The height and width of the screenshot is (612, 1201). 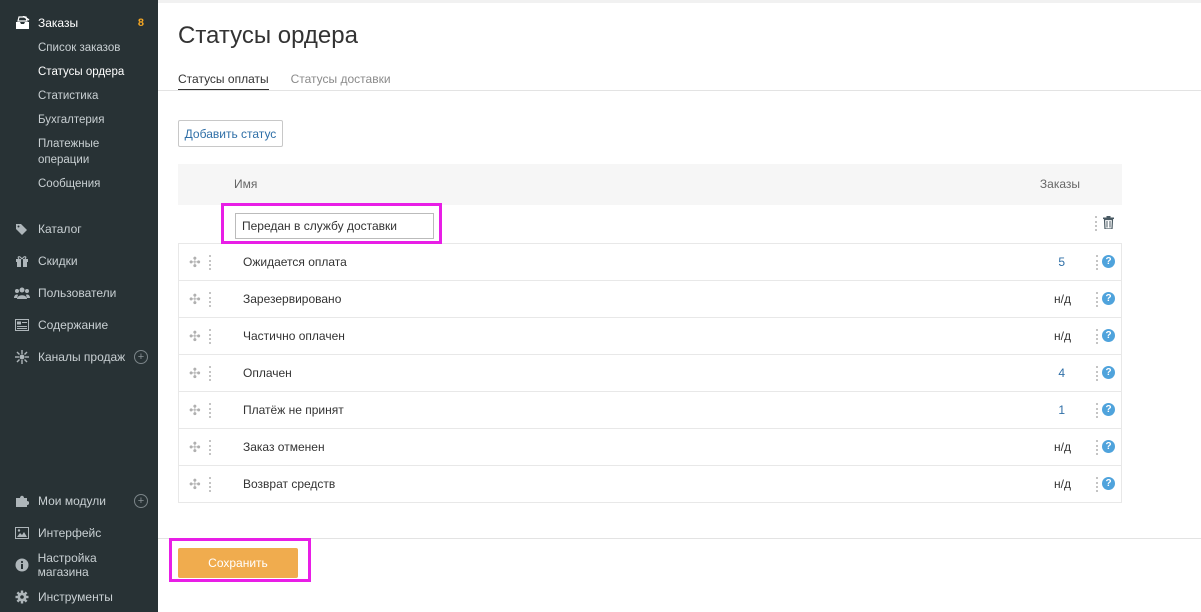 What do you see at coordinates (75, 597) in the screenshot?
I see `sidebar-item-label: Инструменты` at bounding box center [75, 597].